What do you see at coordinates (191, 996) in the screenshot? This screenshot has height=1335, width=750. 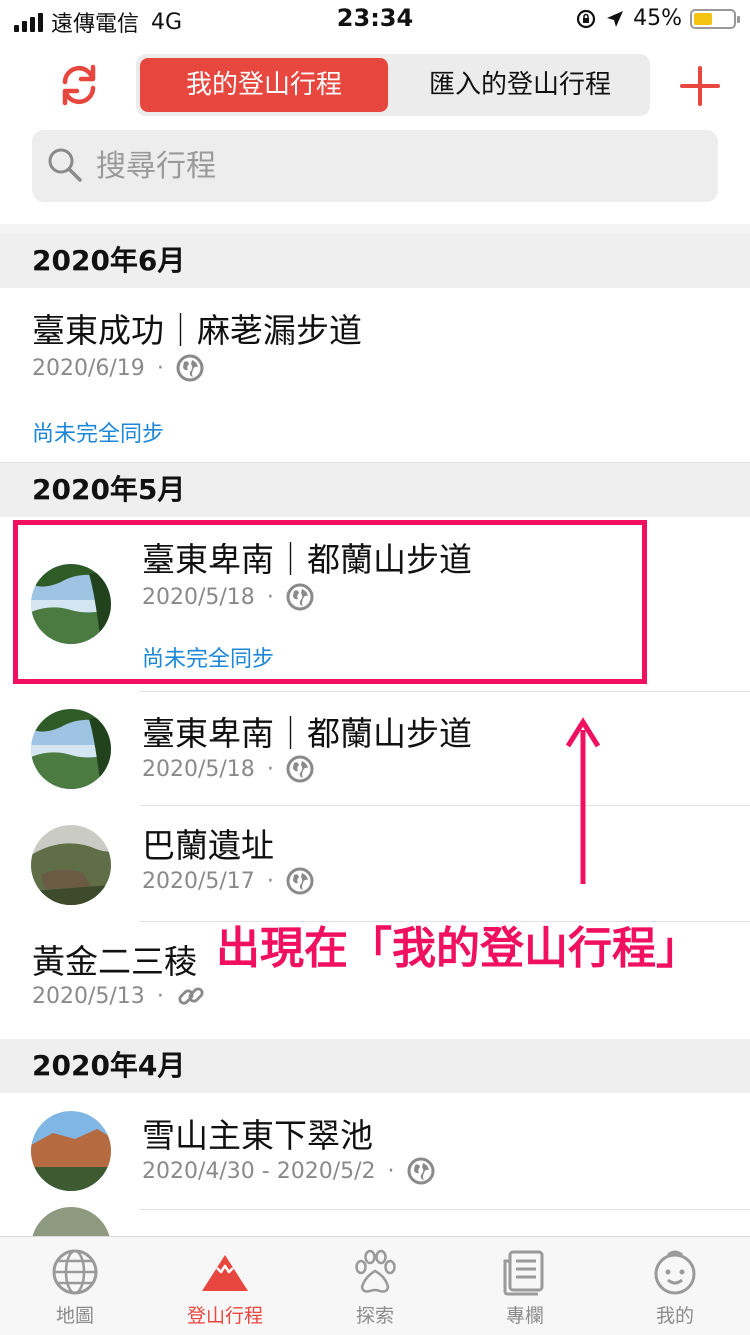 I see `link-icon` at bounding box center [191, 996].